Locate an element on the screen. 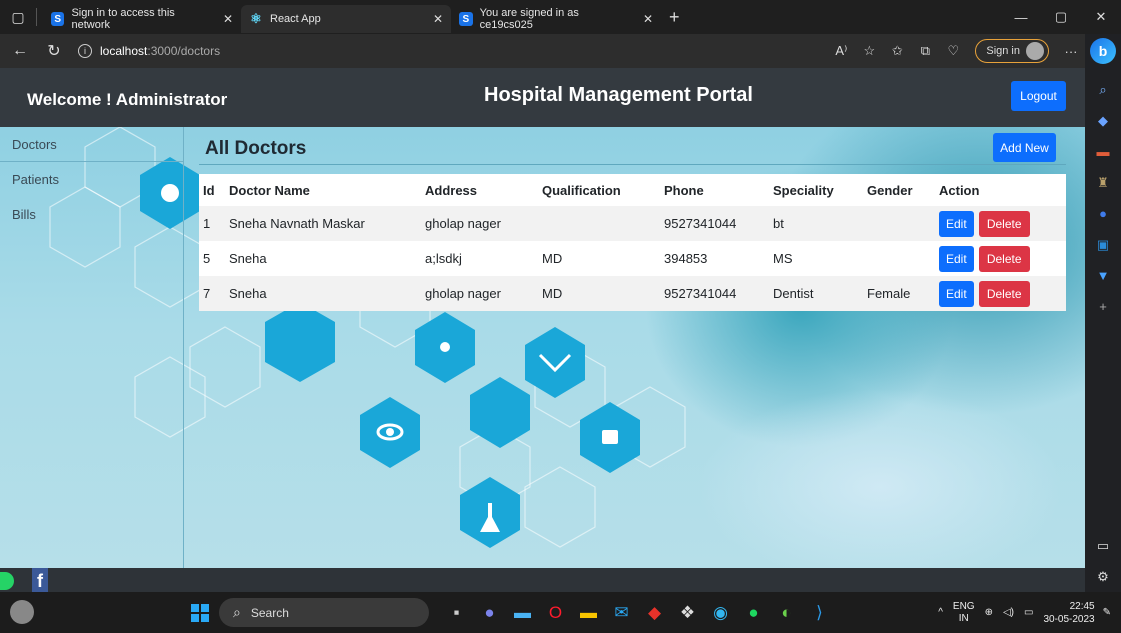 The width and height of the screenshot is (1121, 633). maximize-icon: ▢ is located at coordinates (1061, 17).